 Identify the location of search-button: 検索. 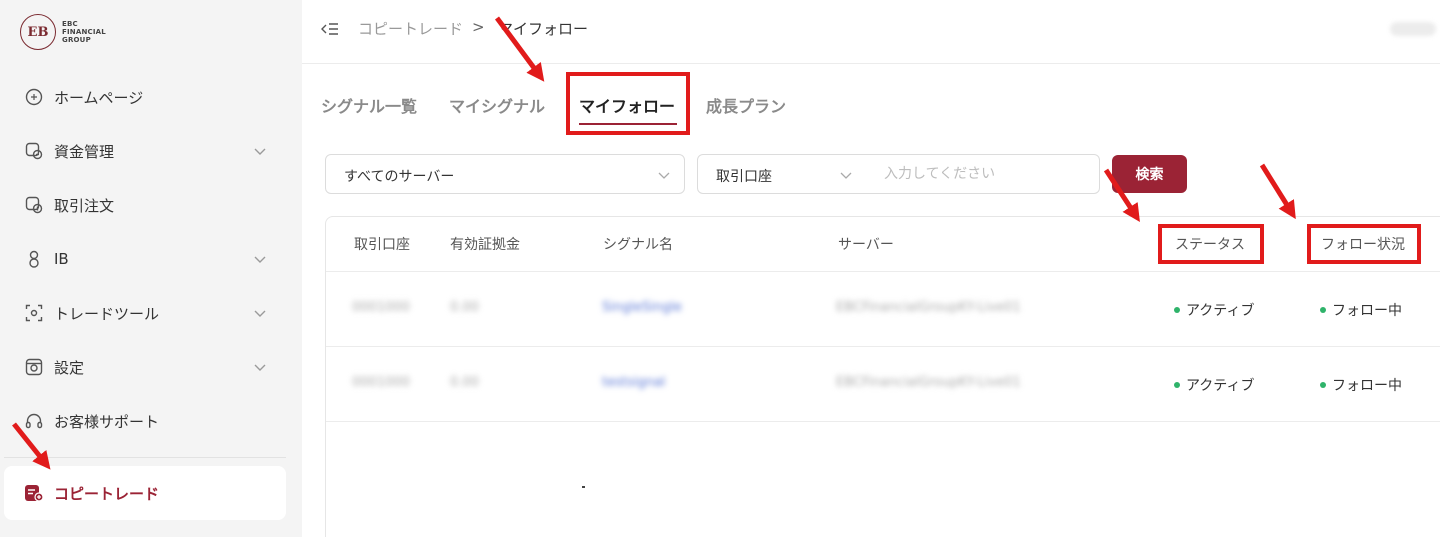
(1149, 174).